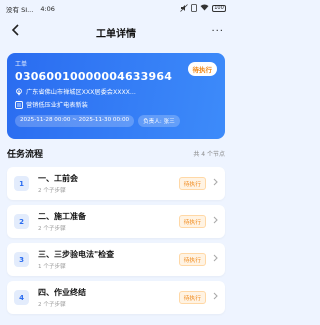 The image size is (320, 325). I want to click on substep-count: 1 个子步骤, so click(52, 267).